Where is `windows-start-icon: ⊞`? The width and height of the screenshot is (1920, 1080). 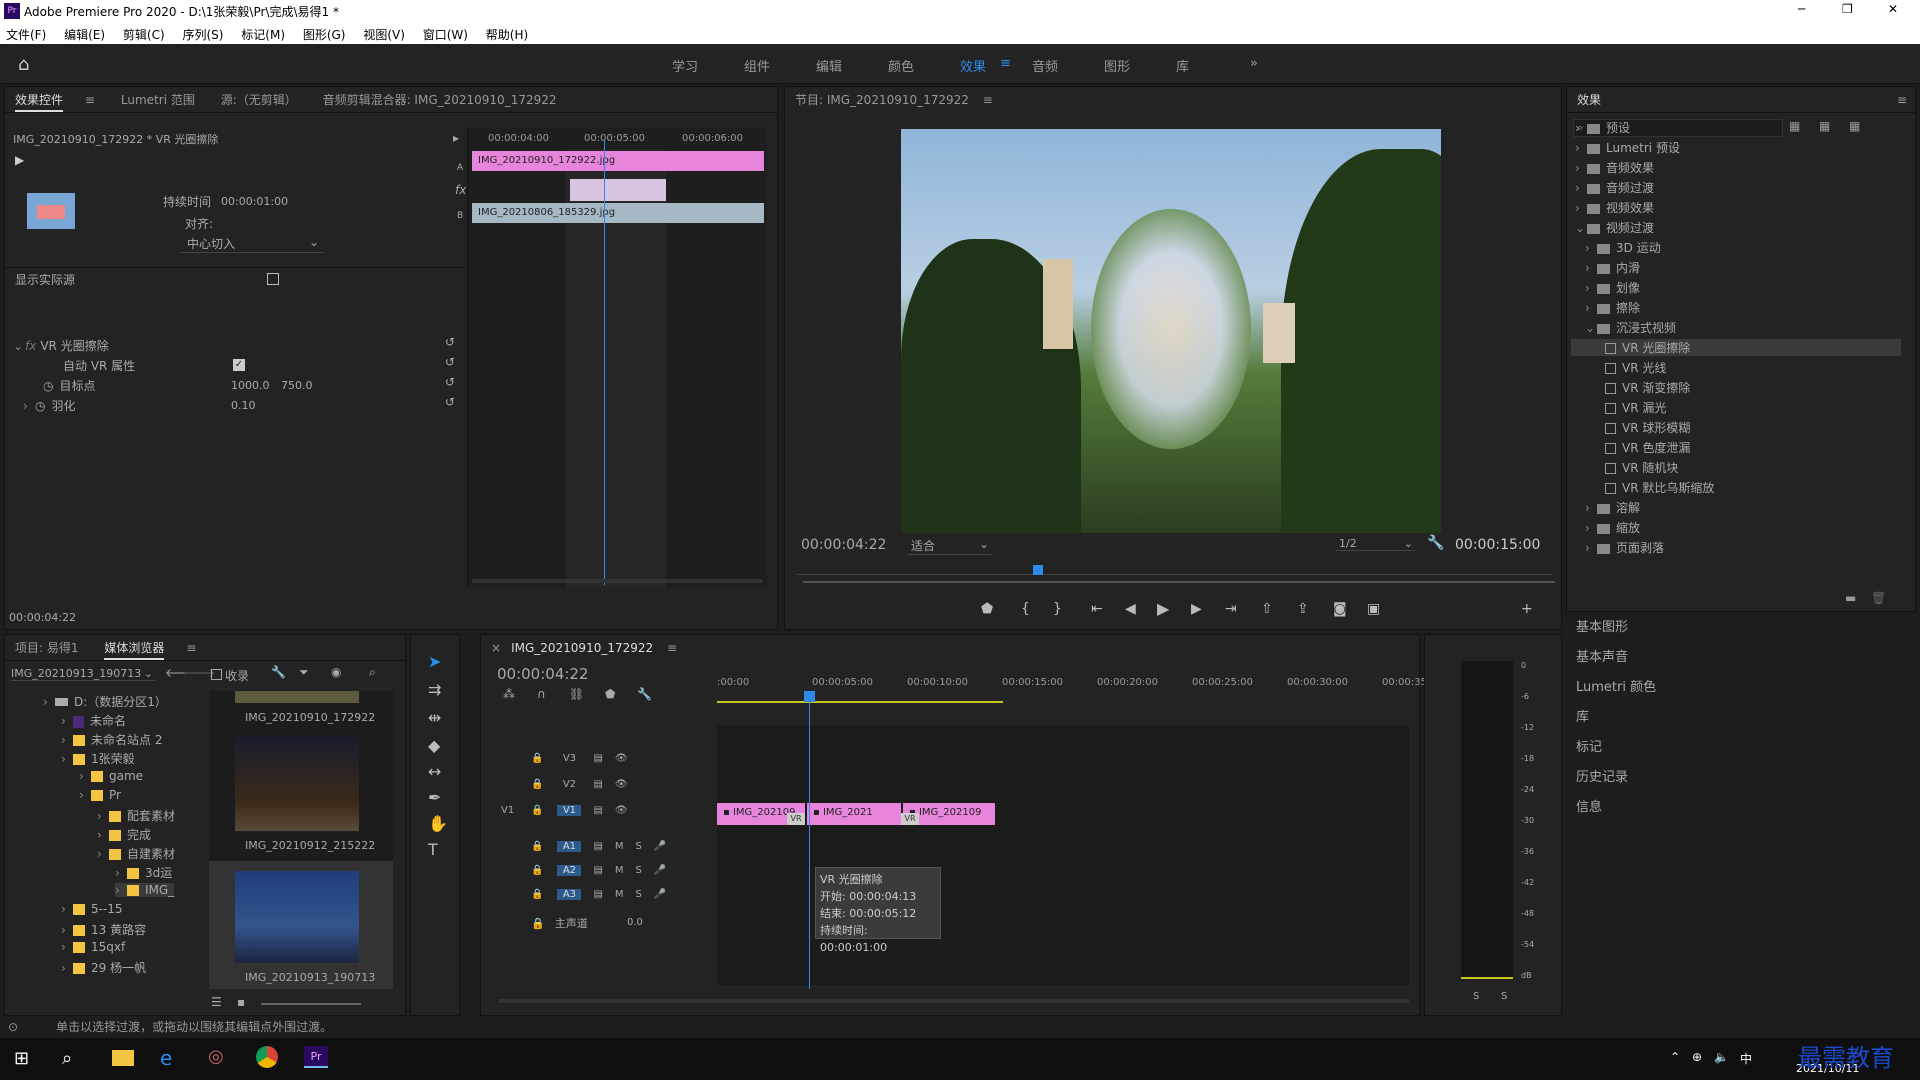 windows-start-icon: ⊞ is located at coordinates (21, 1058).